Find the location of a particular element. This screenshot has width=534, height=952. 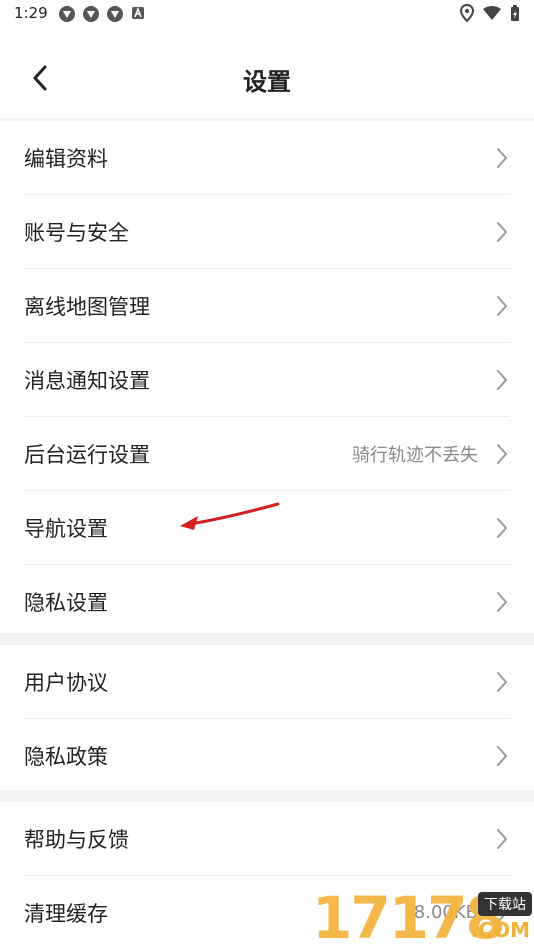

privacy-settings-row: 隐私设置 is located at coordinates (267, 601).